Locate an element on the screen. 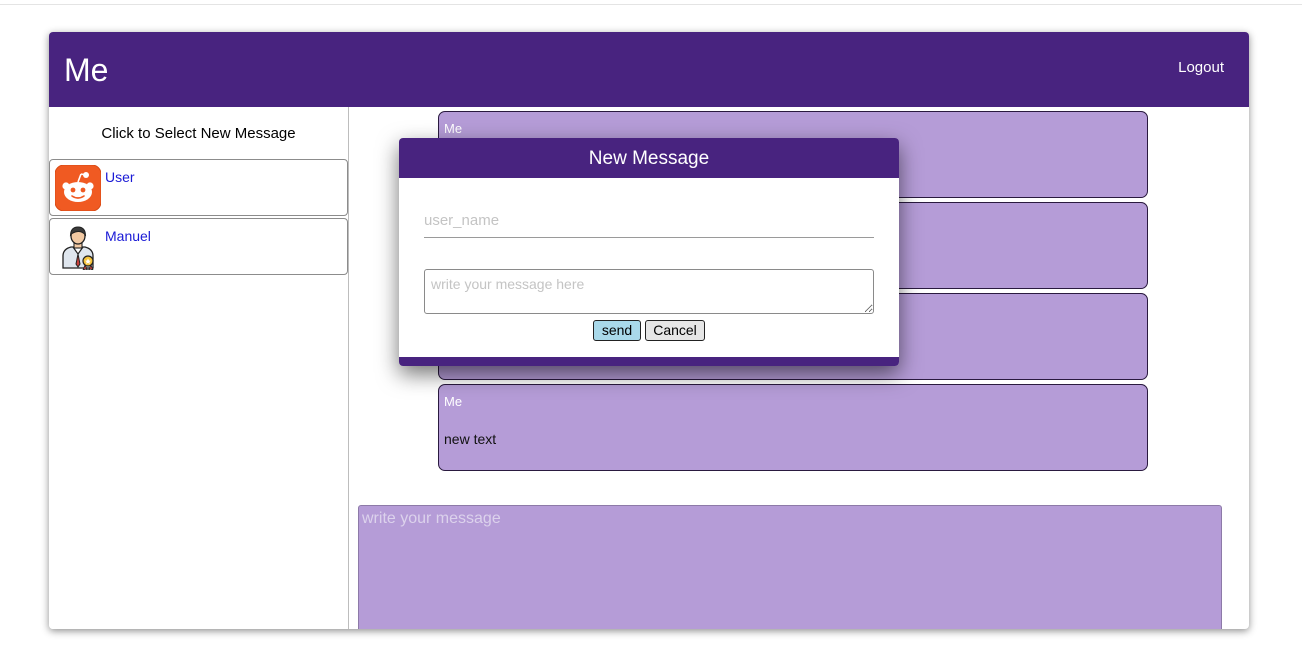 The width and height of the screenshot is (1302, 661). page-title: Me is located at coordinates (86, 70).